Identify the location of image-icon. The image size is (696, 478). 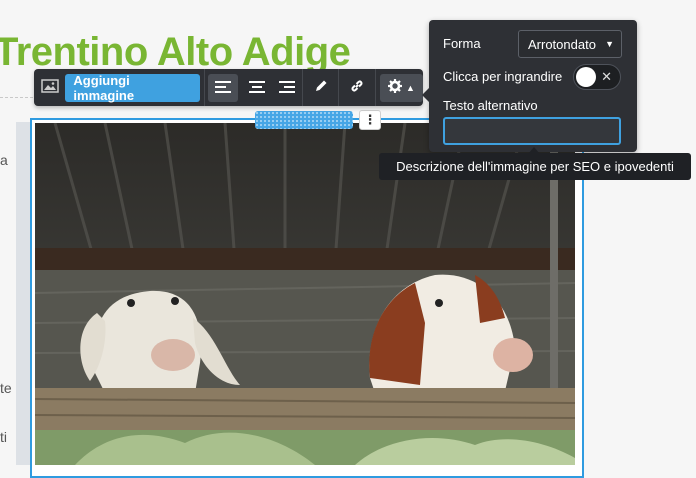
(49, 87).